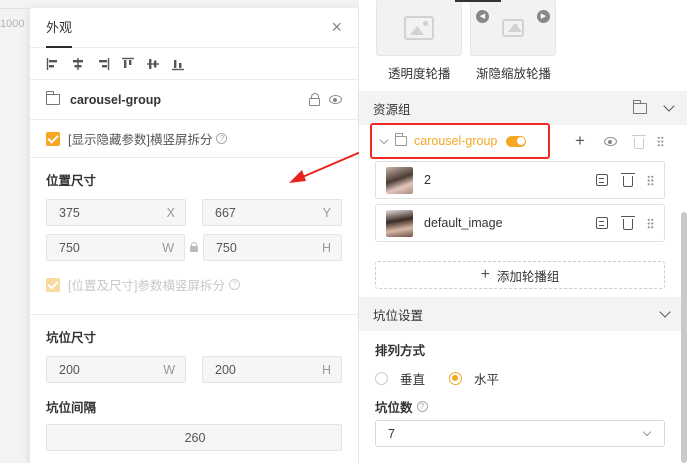 Image resolution: width=687 pixels, height=463 pixels. What do you see at coordinates (520, 180) in the screenshot?
I see `resource-item: 2` at bounding box center [520, 180].